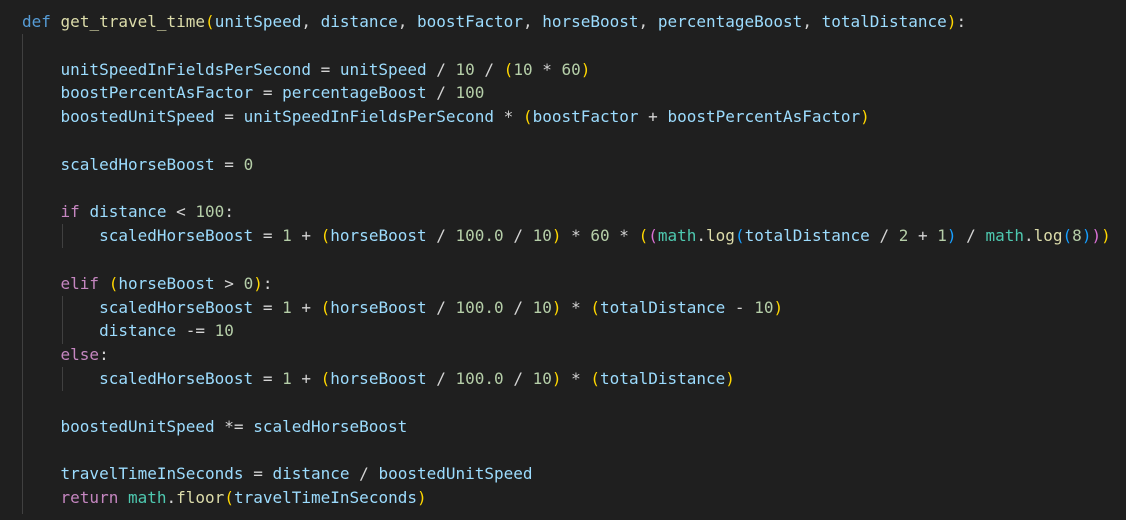 The image size is (1126, 520). I want to click on code-token: if, so click(70, 212).